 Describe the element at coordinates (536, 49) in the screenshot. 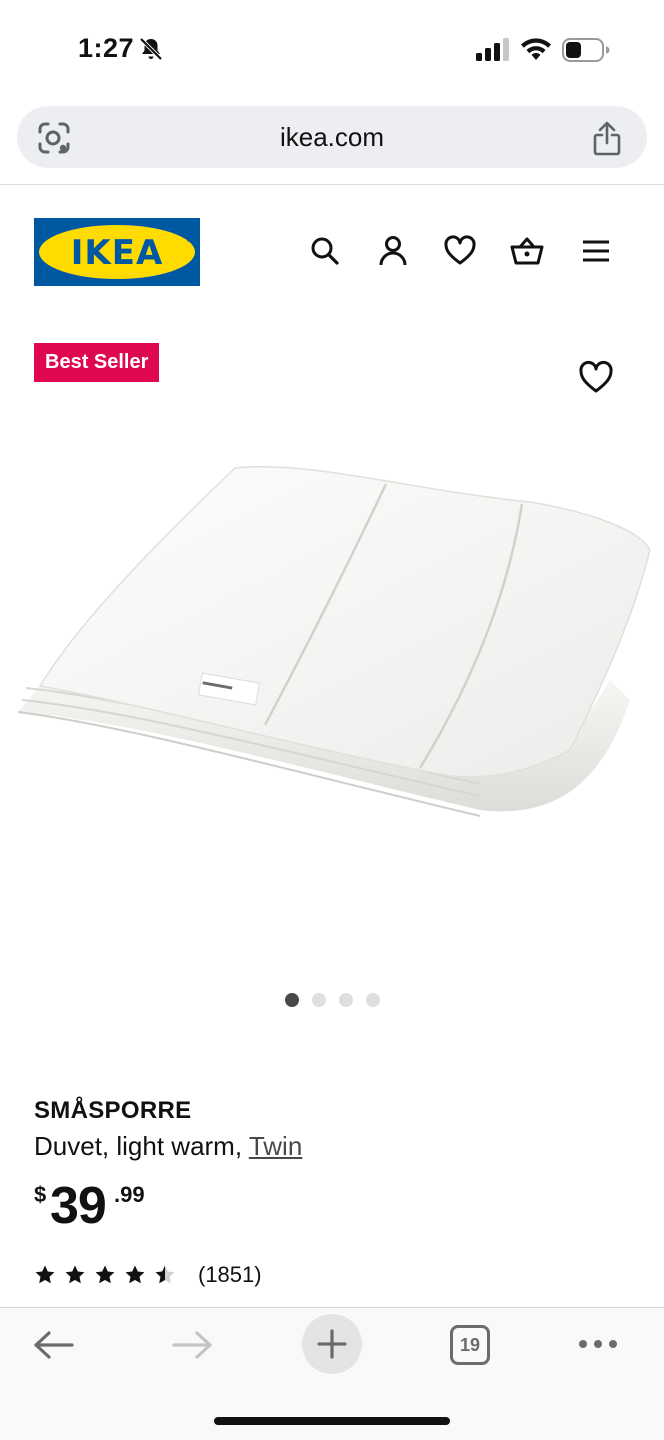

I see `wifi-icon` at that location.